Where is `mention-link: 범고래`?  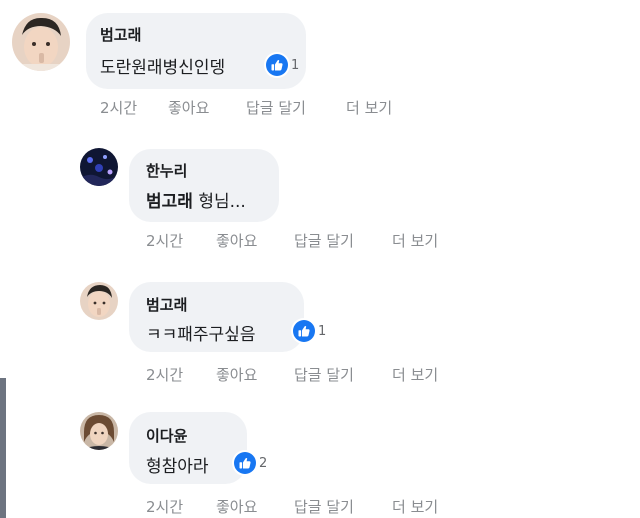 mention-link: 범고래 is located at coordinates (169, 202).